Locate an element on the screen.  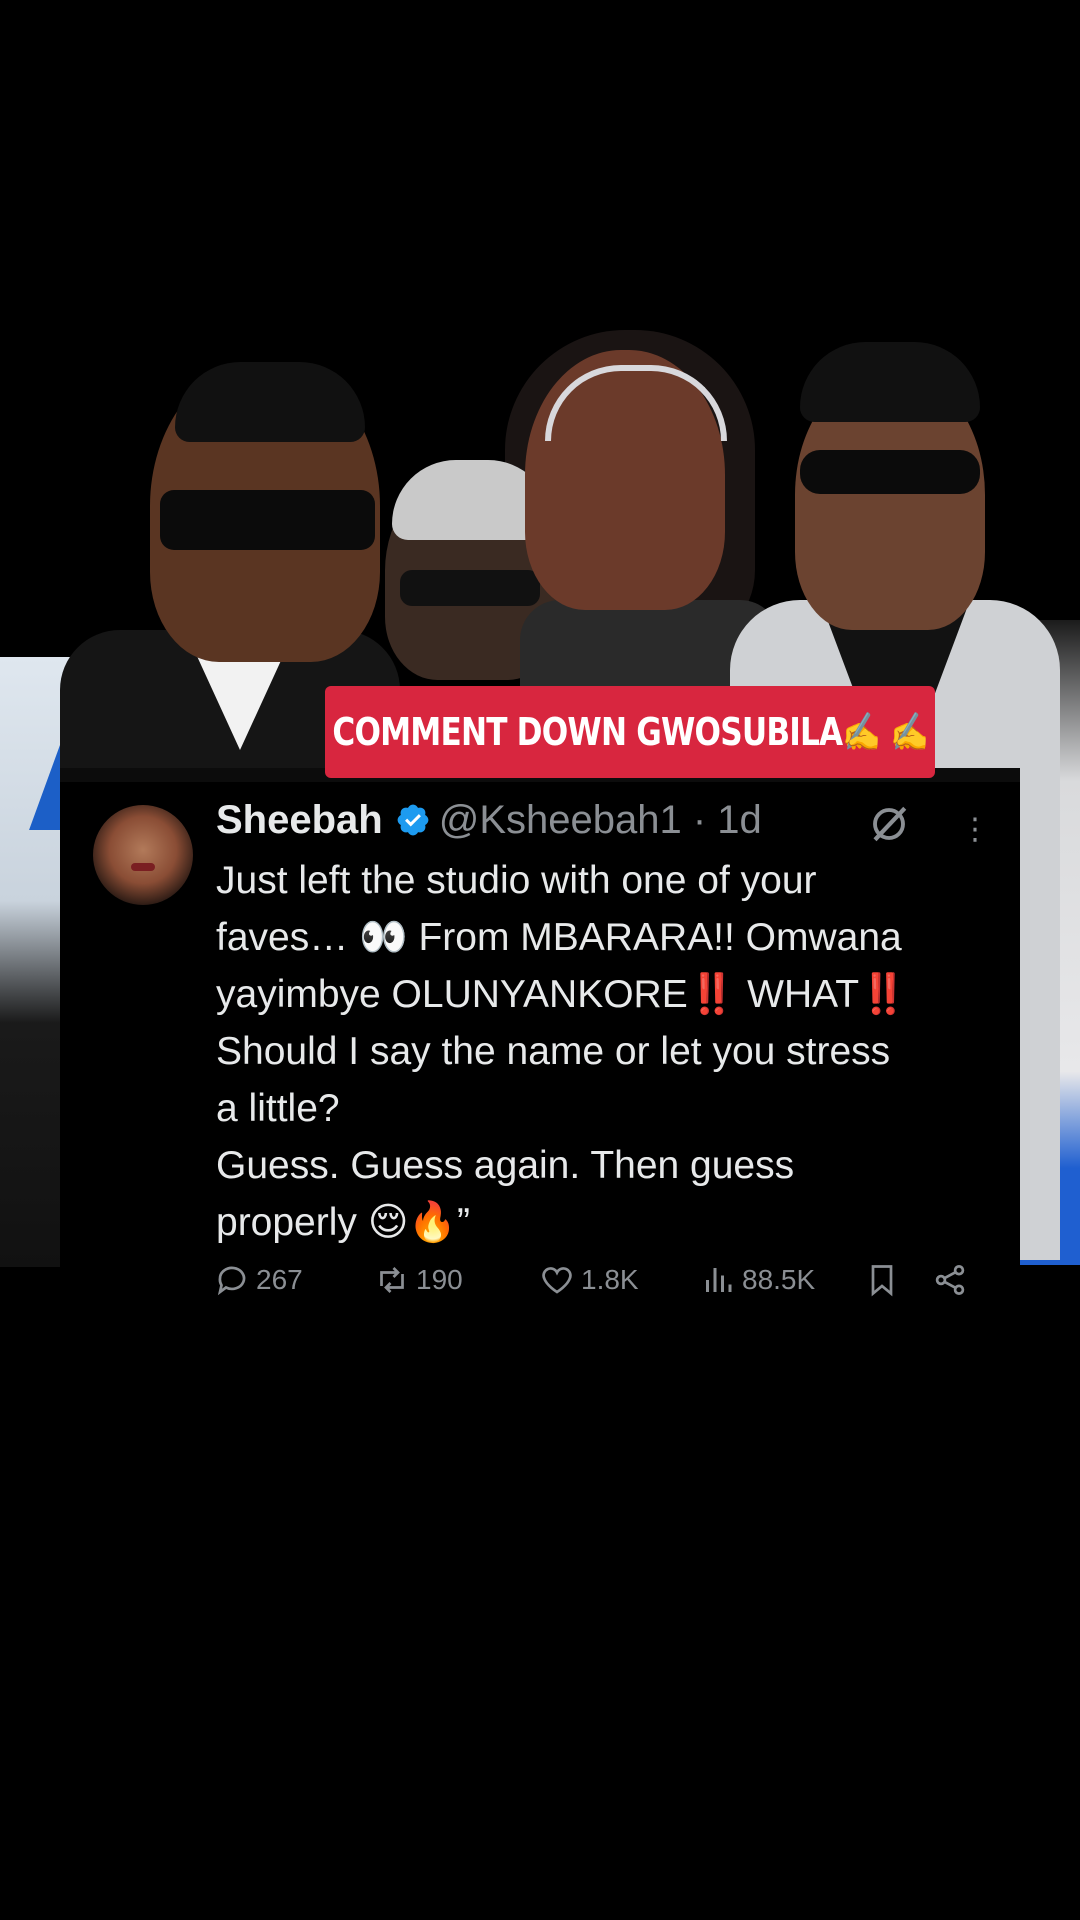
avatar is located at coordinates (143, 855).